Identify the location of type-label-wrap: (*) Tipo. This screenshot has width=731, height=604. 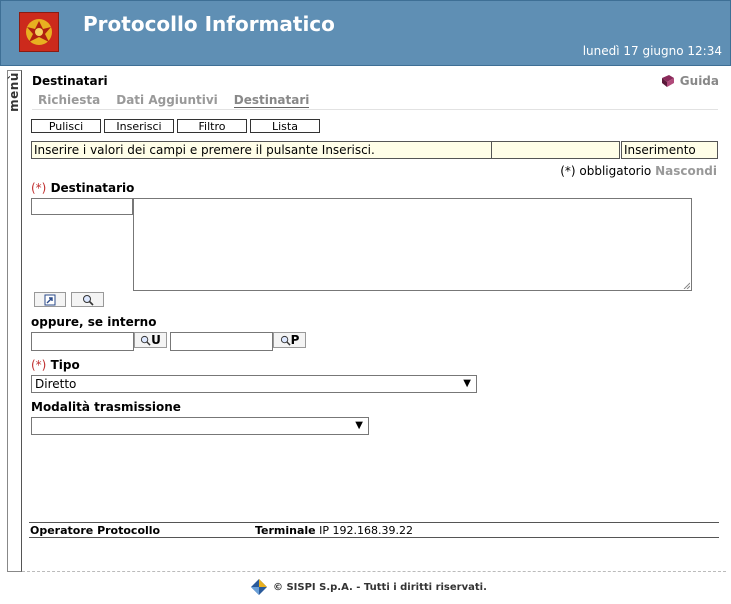
(55, 365).